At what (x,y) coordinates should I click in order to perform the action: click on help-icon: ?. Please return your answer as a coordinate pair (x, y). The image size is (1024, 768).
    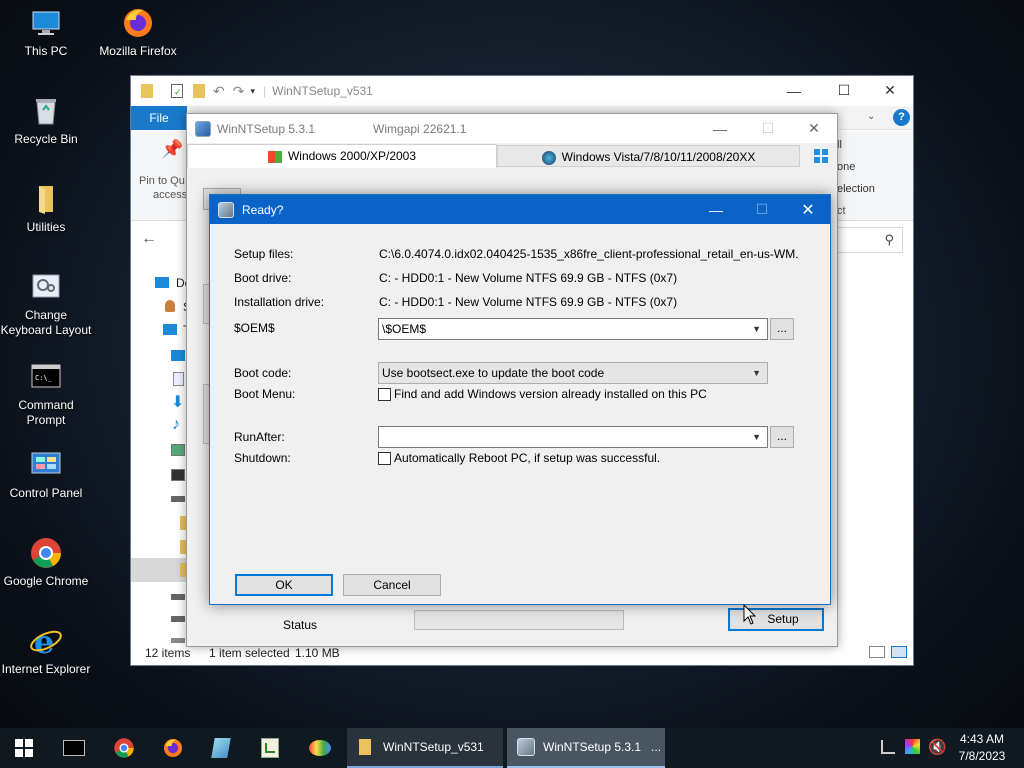
    Looking at the image, I should click on (901, 117).